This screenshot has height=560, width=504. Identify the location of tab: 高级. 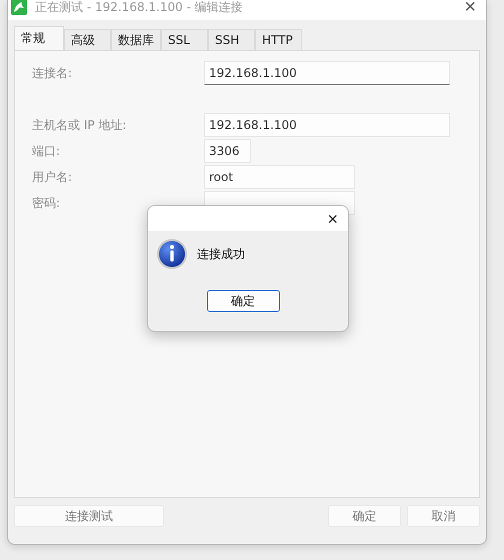
(87, 39).